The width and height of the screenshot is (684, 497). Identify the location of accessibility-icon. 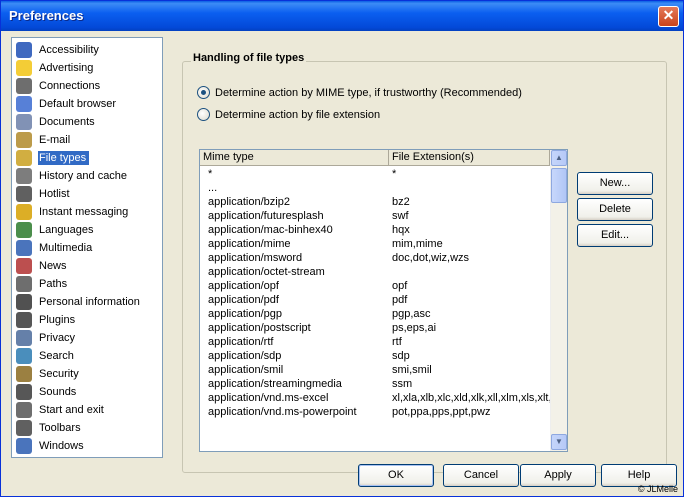
(24, 49).